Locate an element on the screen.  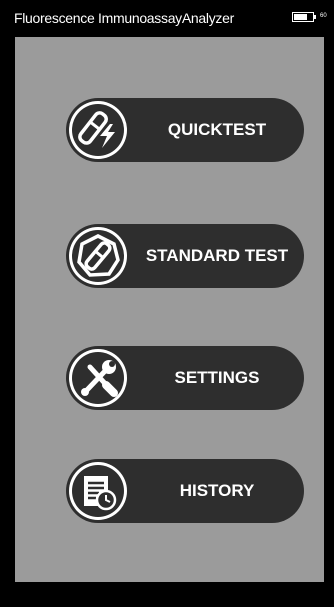
settings-label: SETTINGS is located at coordinates (217, 377).